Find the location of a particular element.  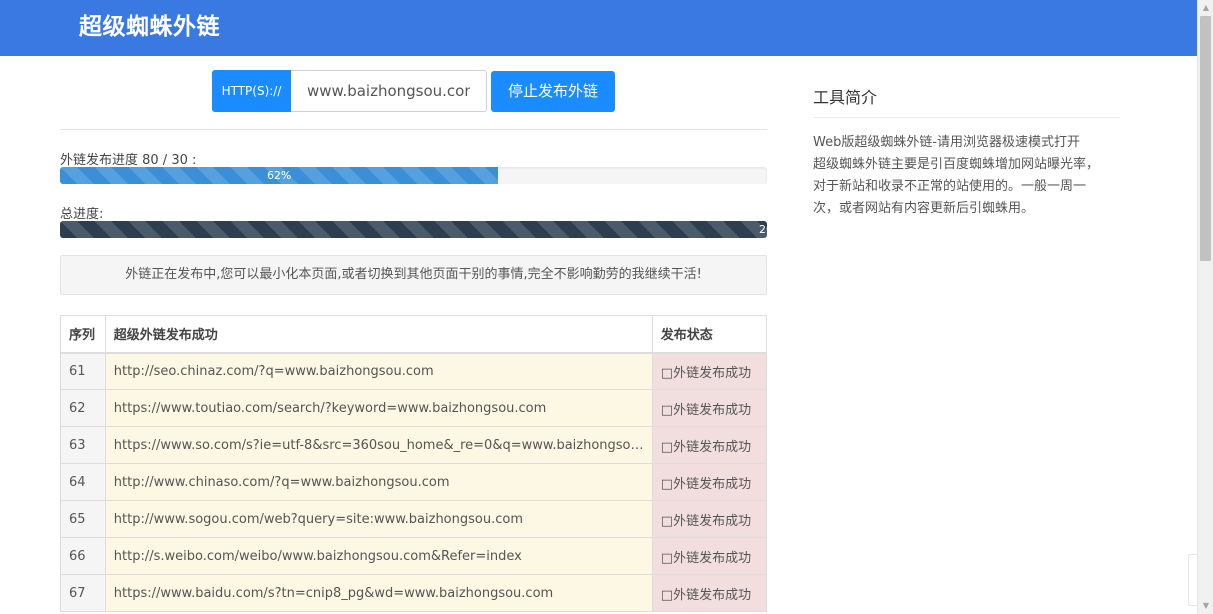

sidebar-title: 工具简介 is located at coordinates (845, 97).